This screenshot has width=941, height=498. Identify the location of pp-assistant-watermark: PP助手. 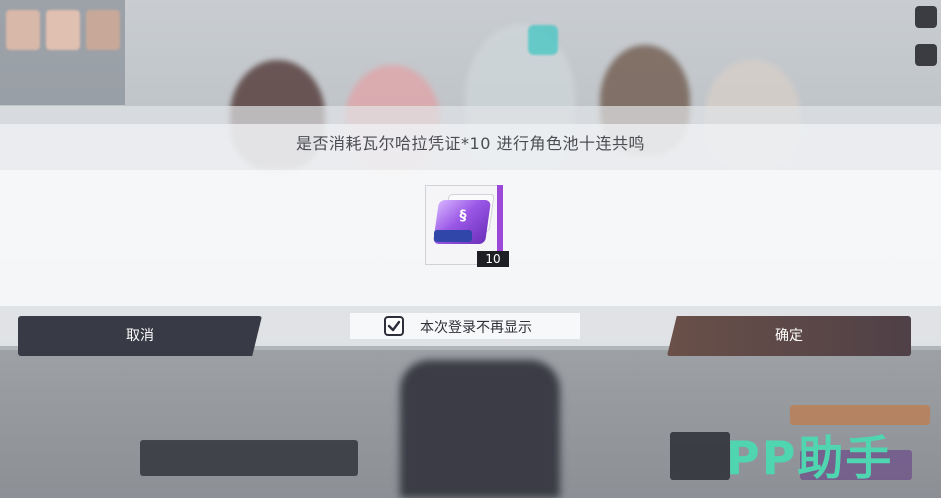
(810, 458).